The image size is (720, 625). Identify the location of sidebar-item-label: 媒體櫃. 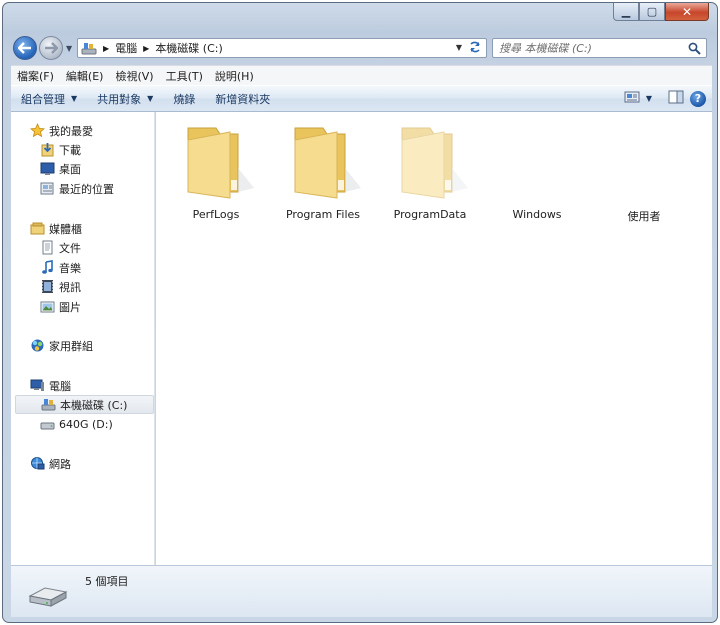
(65, 229).